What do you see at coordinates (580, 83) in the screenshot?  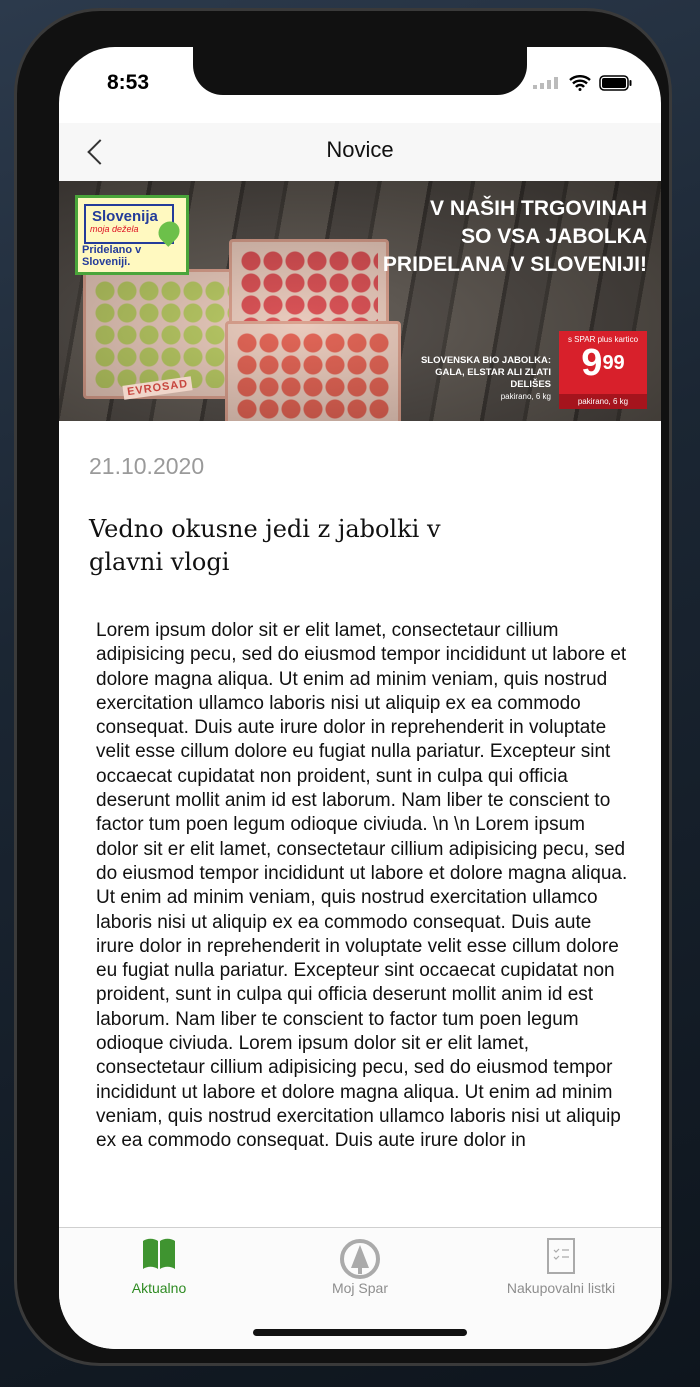 I see `wifi-icon` at bounding box center [580, 83].